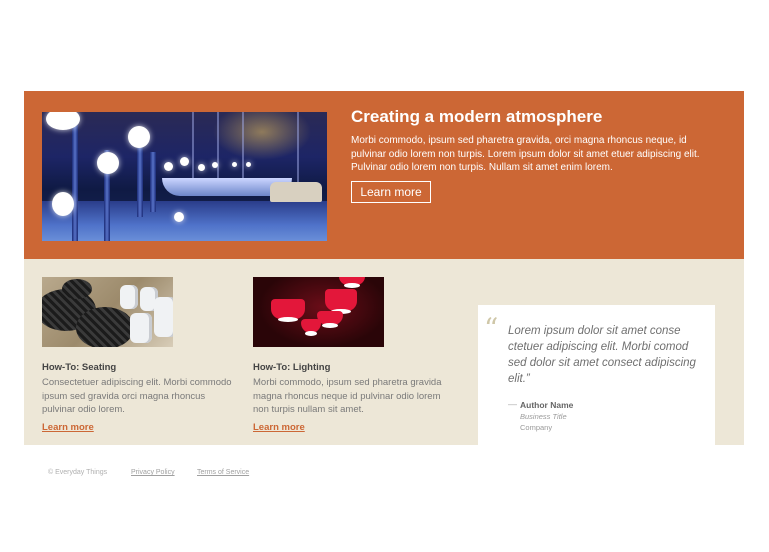 The width and height of the screenshot is (769, 552). What do you see at coordinates (184, 176) in the screenshot?
I see `hero-image` at bounding box center [184, 176].